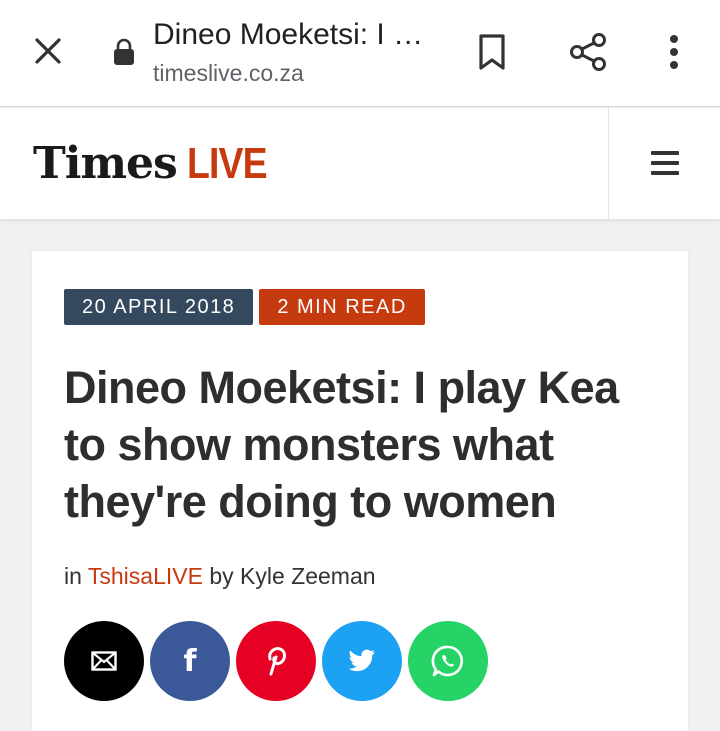 Image resolution: width=720 pixels, height=731 pixels. I want to click on facebook-icon: f, so click(190, 661).